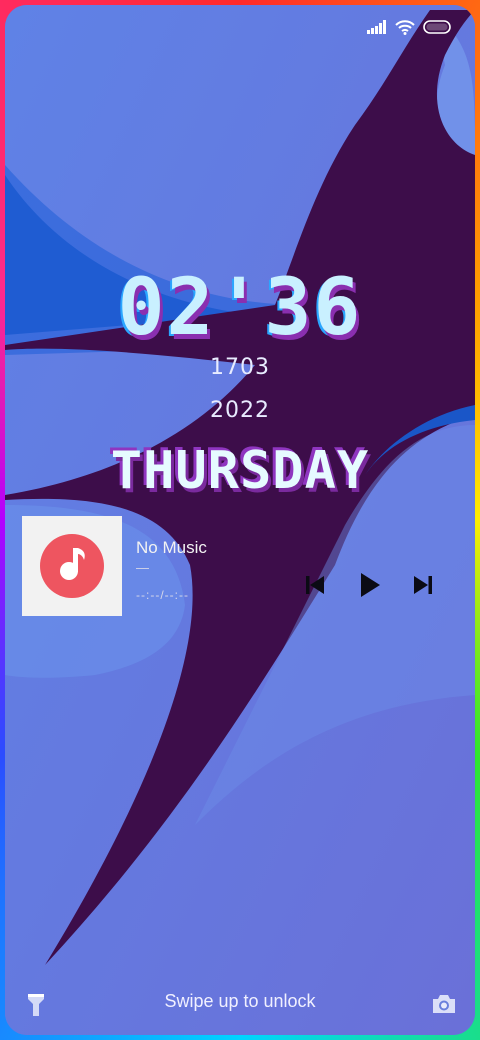 The height and width of the screenshot is (1040, 480). Describe the element at coordinates (437, 27) in the screenshot. I see `battery-icon` at that location.